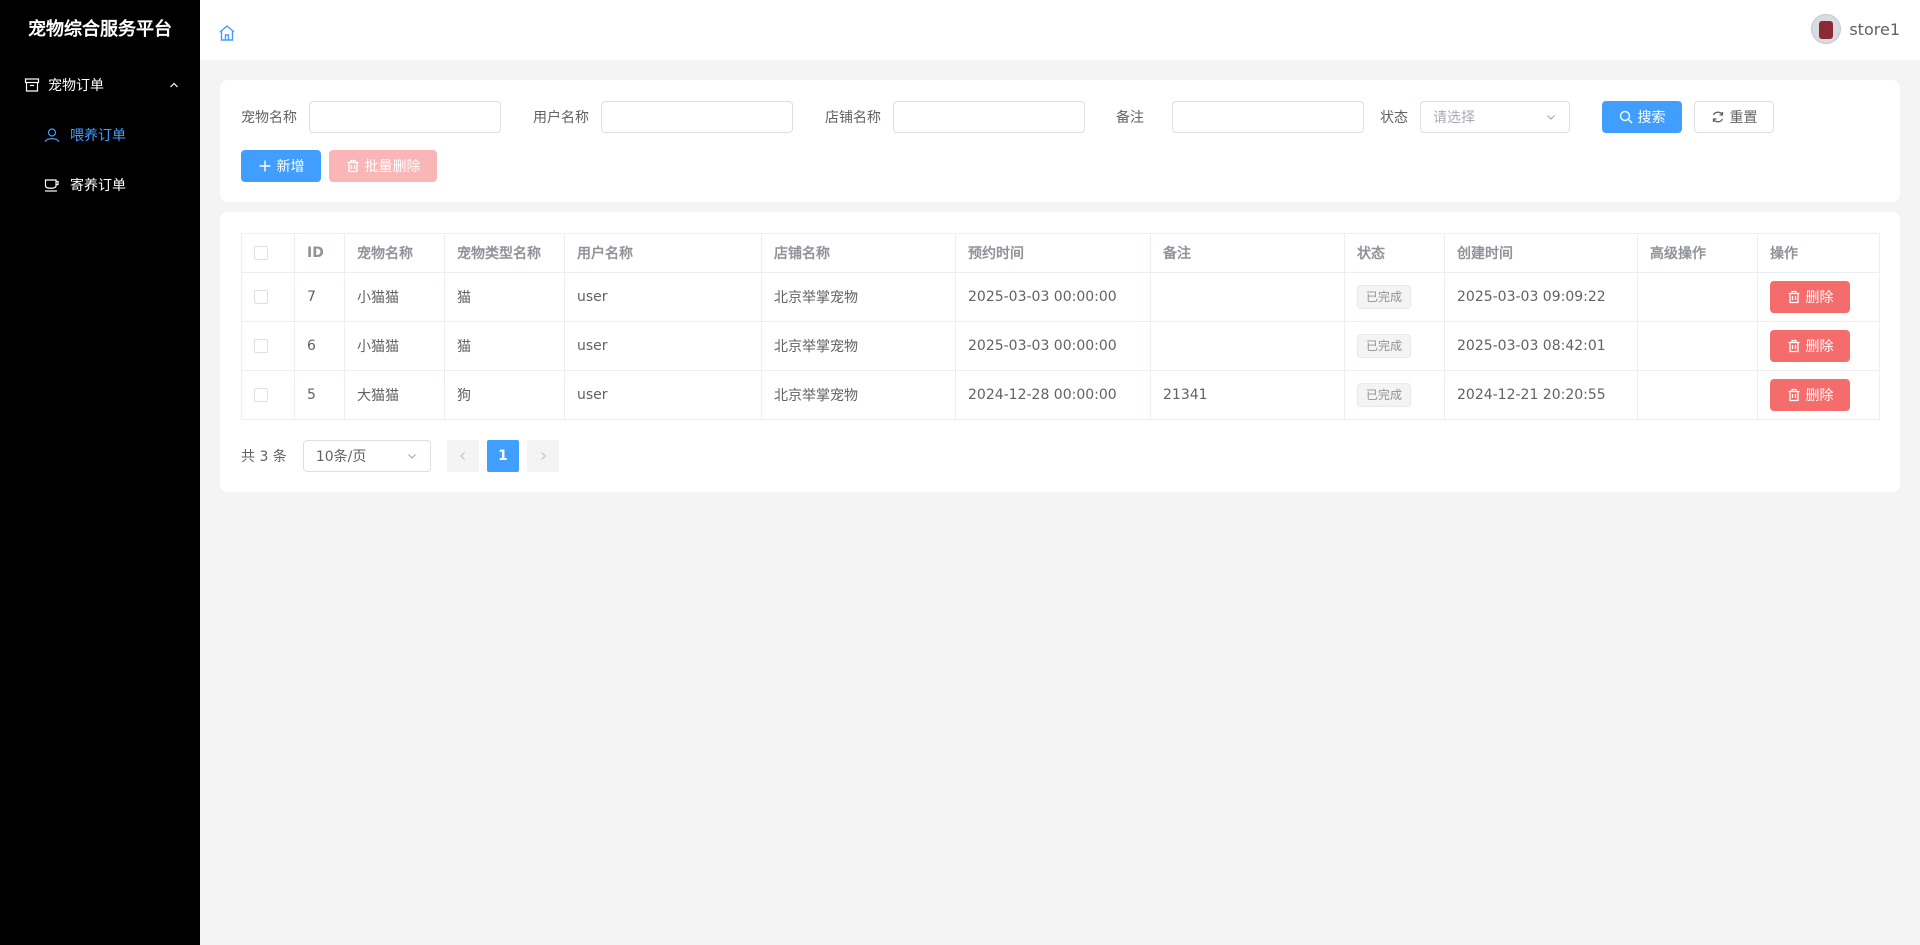 The height and width of the screenshot is (945, 1920). I want to click on reset-button: 重置, so click(1734, 117).